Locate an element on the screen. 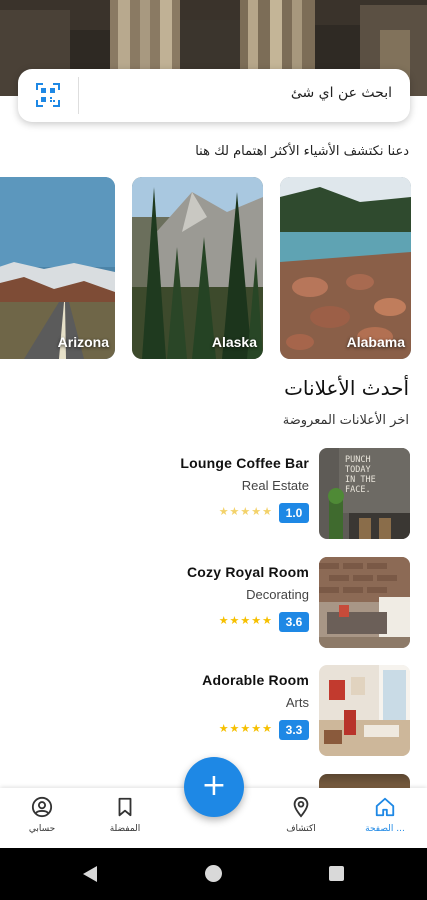 Image resolution: width=427 pixels, height=900 pixels. search-divider is located at coordinates (78, 95).